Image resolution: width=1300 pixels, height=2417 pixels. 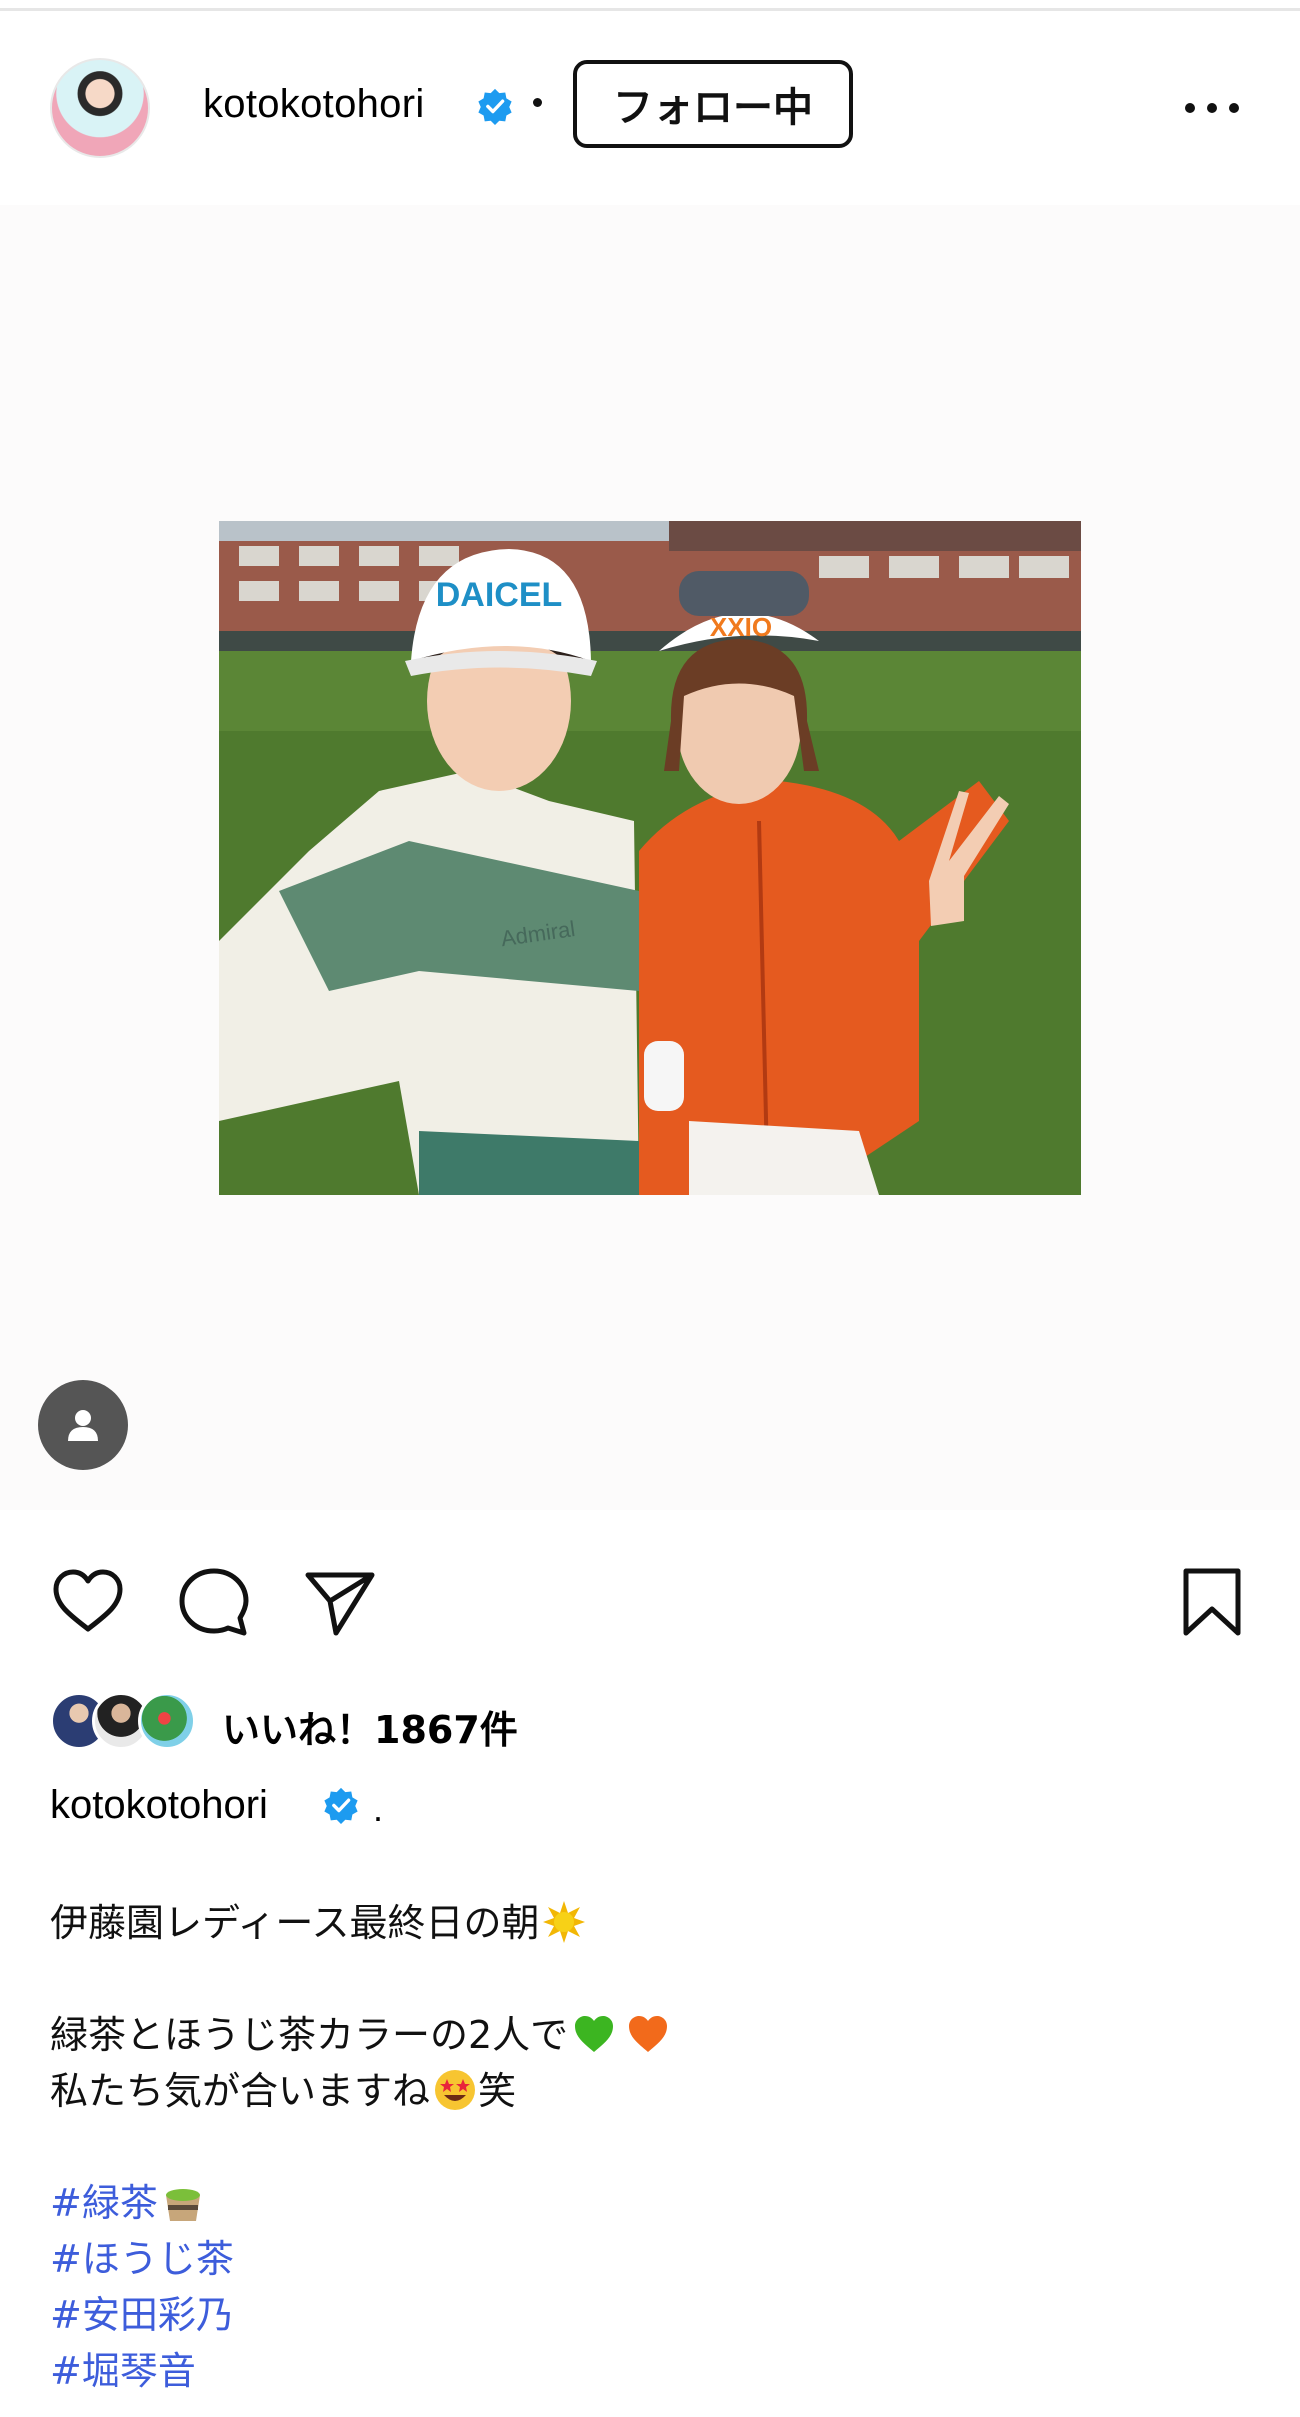 I want to click on sun-emoji-icon, so click(x=564, y=1922).